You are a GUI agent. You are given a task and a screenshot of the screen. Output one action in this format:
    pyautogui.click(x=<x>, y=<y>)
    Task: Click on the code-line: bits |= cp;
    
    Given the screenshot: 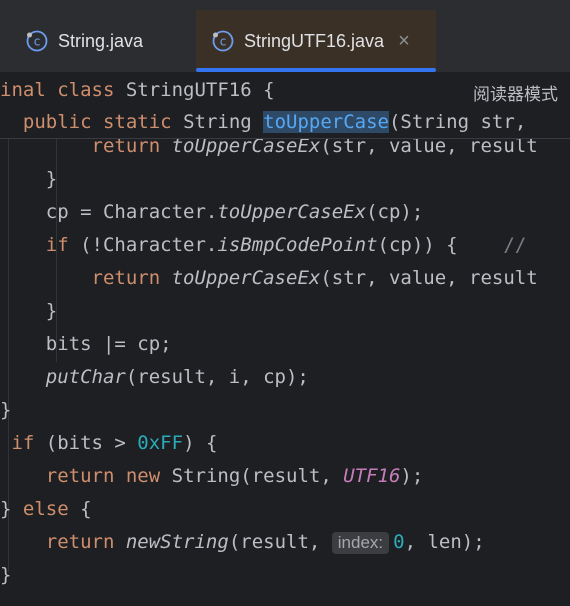 What is the action you would take?
    pyautogui.click(x=86, y=344)
    